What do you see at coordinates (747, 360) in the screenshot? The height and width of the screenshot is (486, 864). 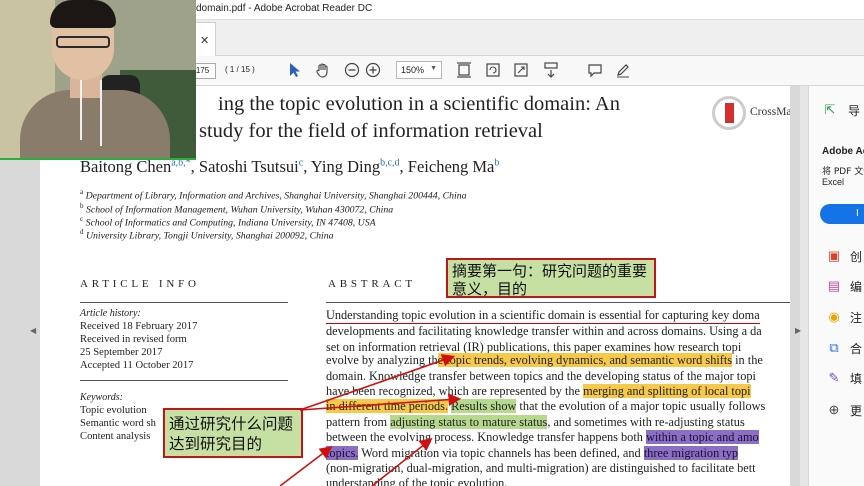 I see `abstract-text: in the` at bounding box center [747, 360].